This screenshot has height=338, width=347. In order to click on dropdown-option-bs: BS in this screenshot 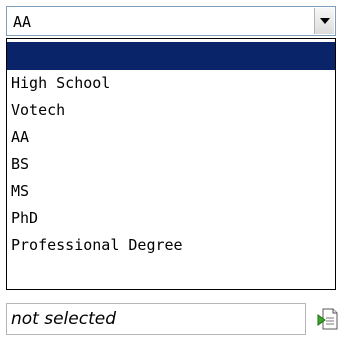, I will do `click(171, 164)`.